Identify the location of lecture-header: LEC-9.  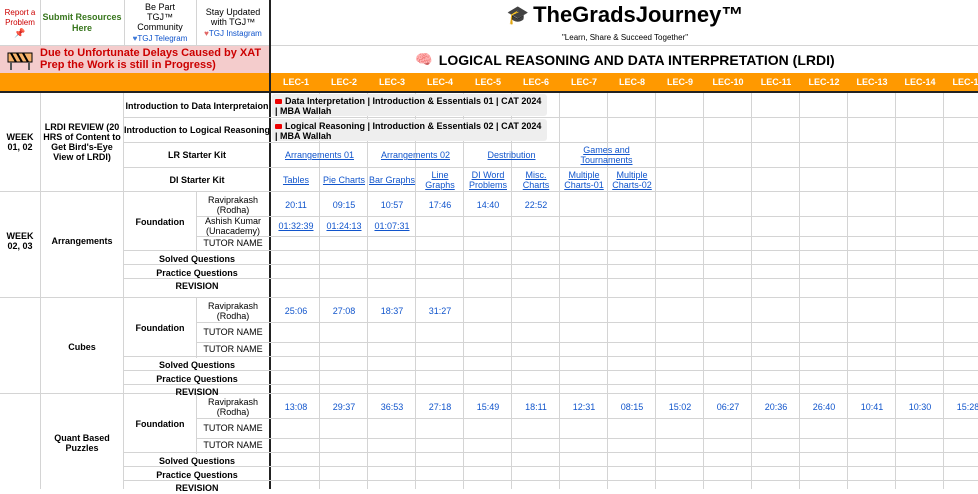
(679, 82).